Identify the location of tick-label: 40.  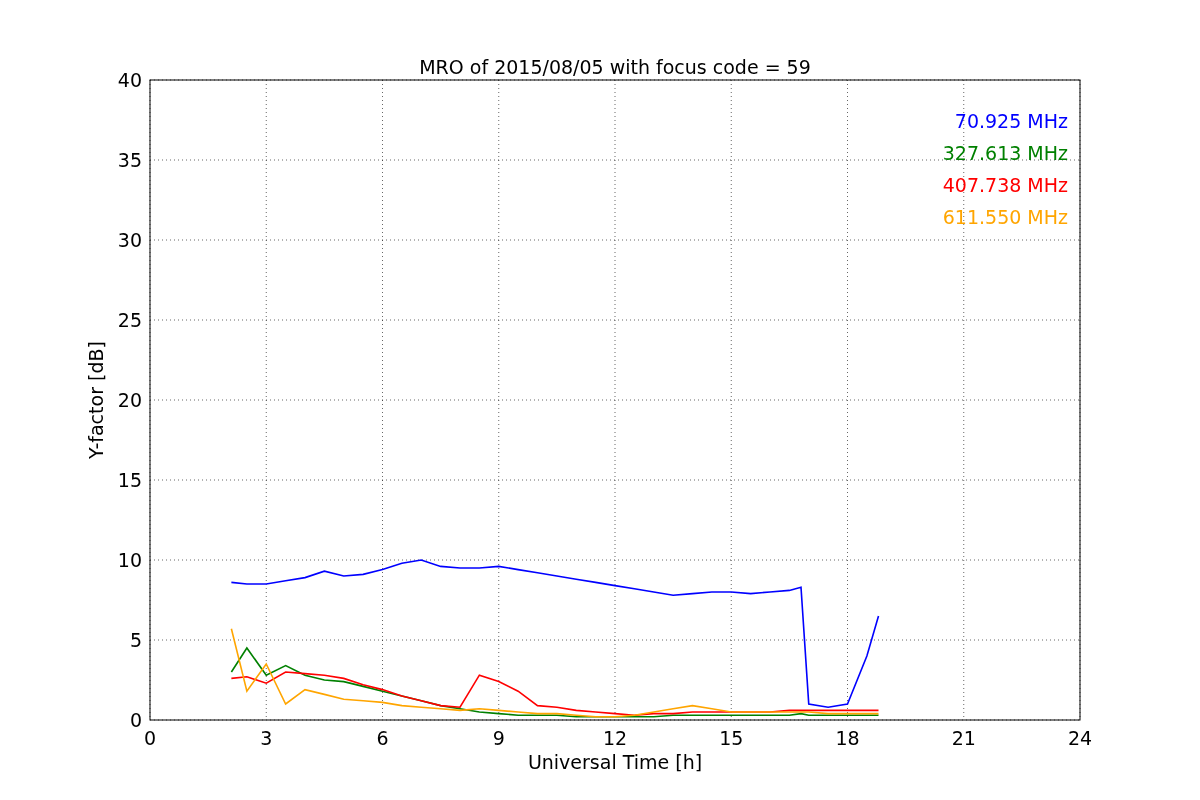
(129, 80).